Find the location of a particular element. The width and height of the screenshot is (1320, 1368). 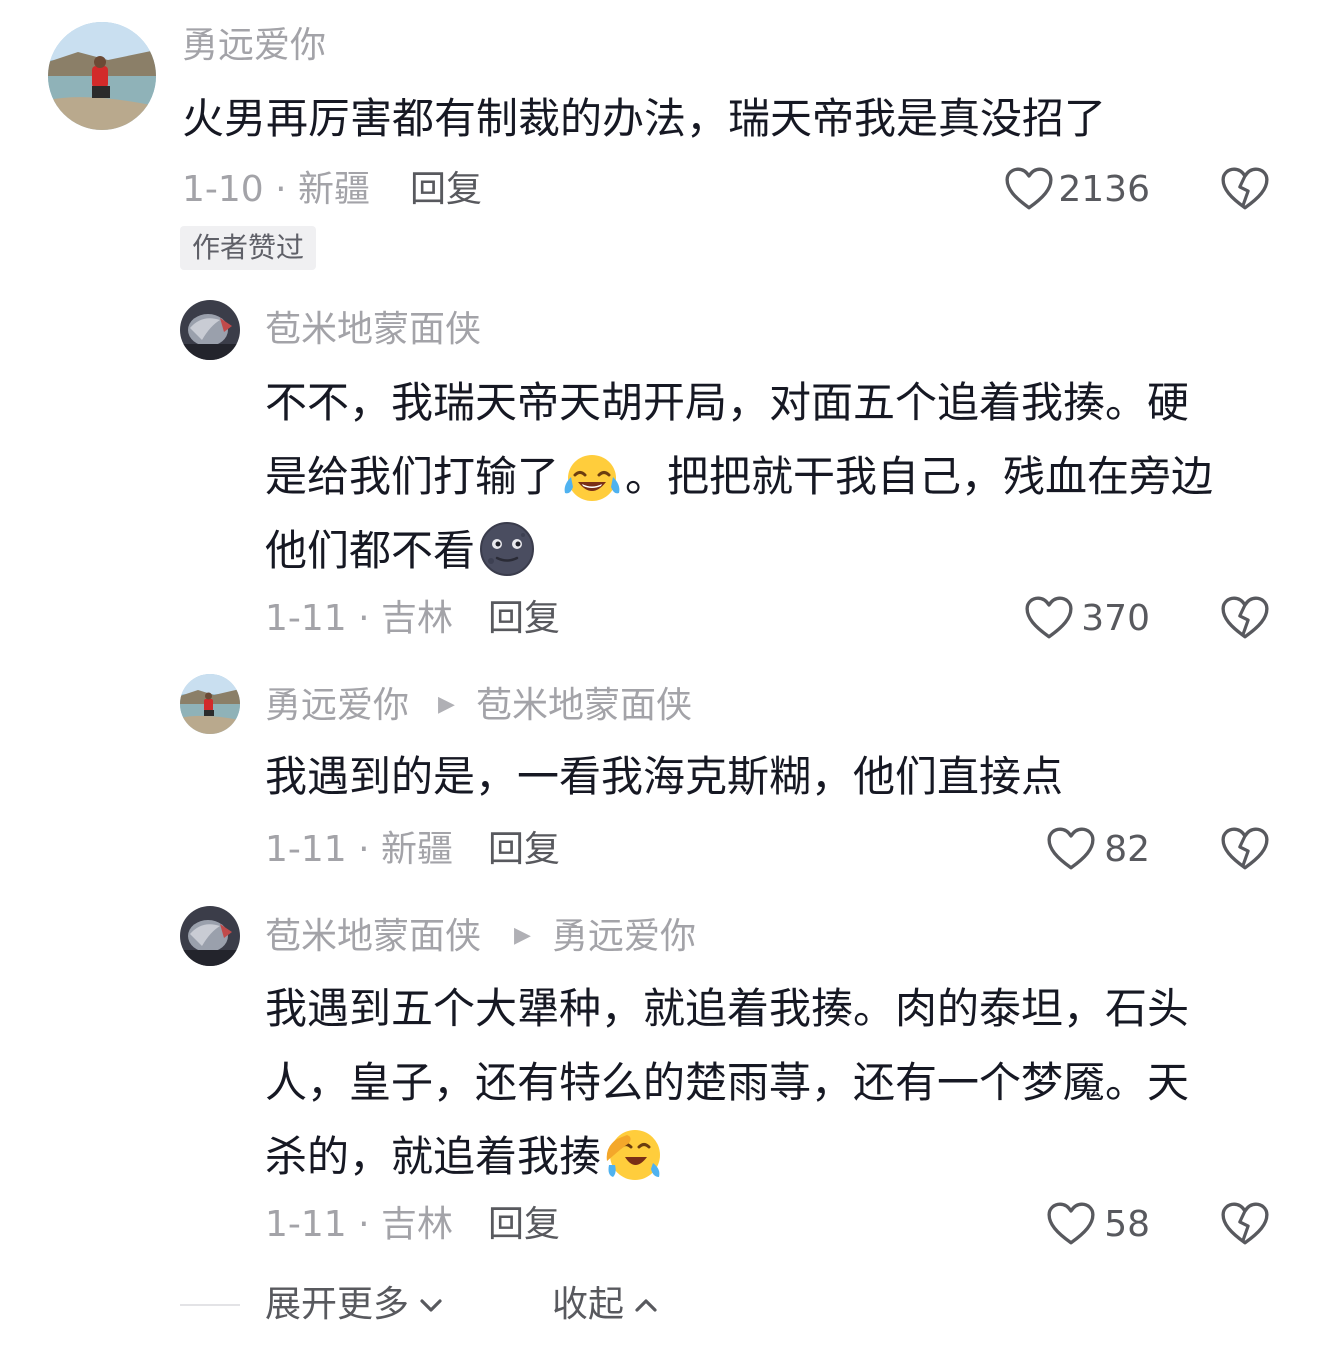

like-count: 370 is located at coordinates (1115, 618).